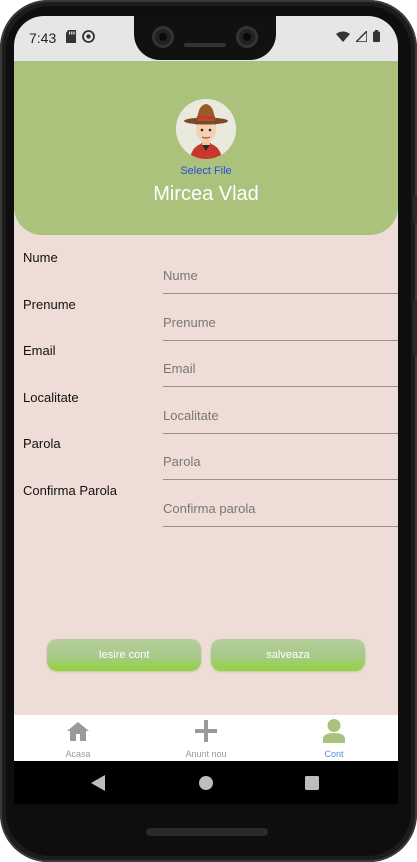 This screenshot has height=862, width=417. What do you see at coordinates (415, 327) in the screenshot?
I see `volume-button` at bounding box center [415, 327].